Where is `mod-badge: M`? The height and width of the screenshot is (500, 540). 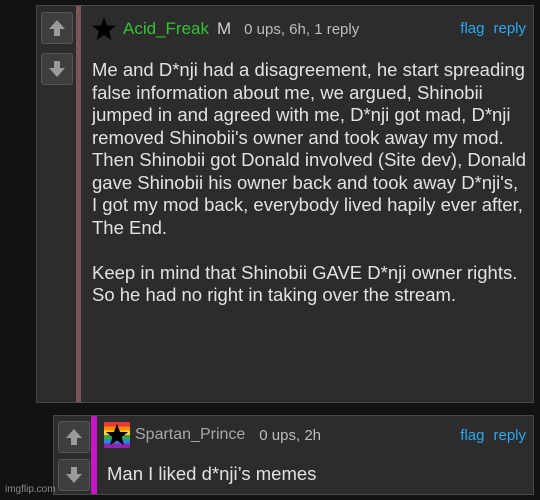 mod-badge: M is located at coordinates (224, 28).